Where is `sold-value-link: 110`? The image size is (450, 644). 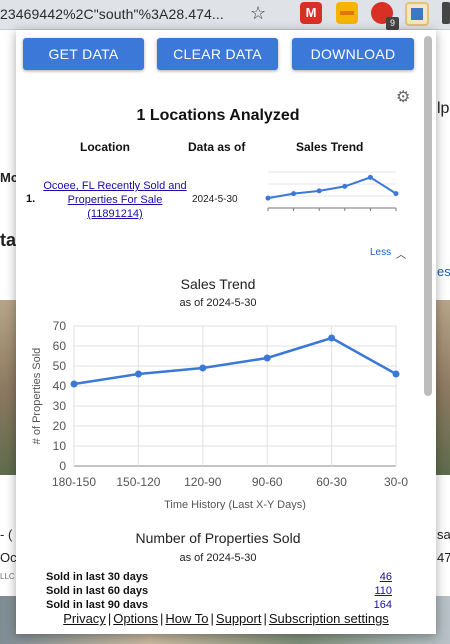 sold-value-link: 110 is located at coordinates (382, 591).